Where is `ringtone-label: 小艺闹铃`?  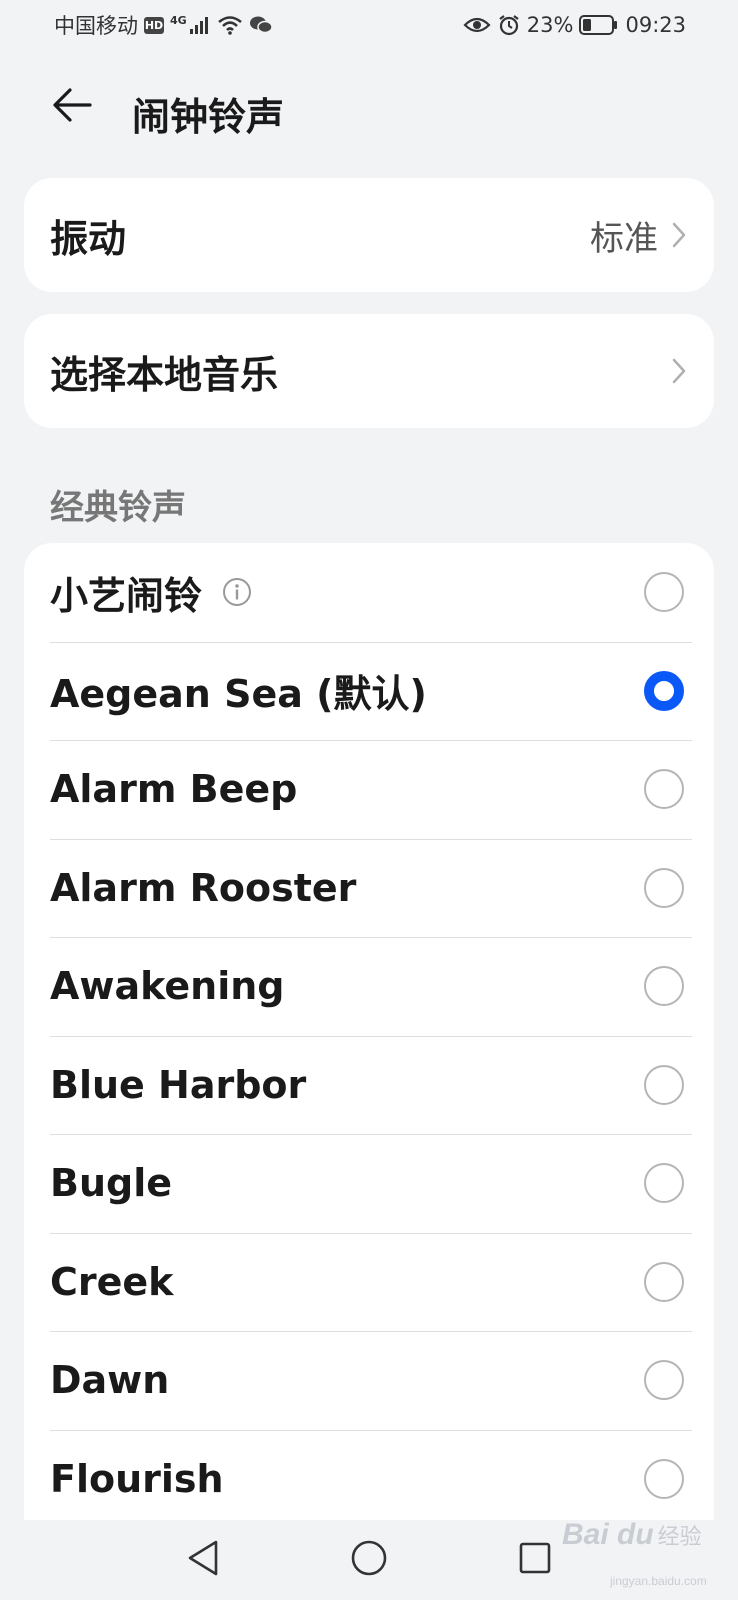
ringtone-label: 小艺闹铃 is located at coordinates (347, 592).